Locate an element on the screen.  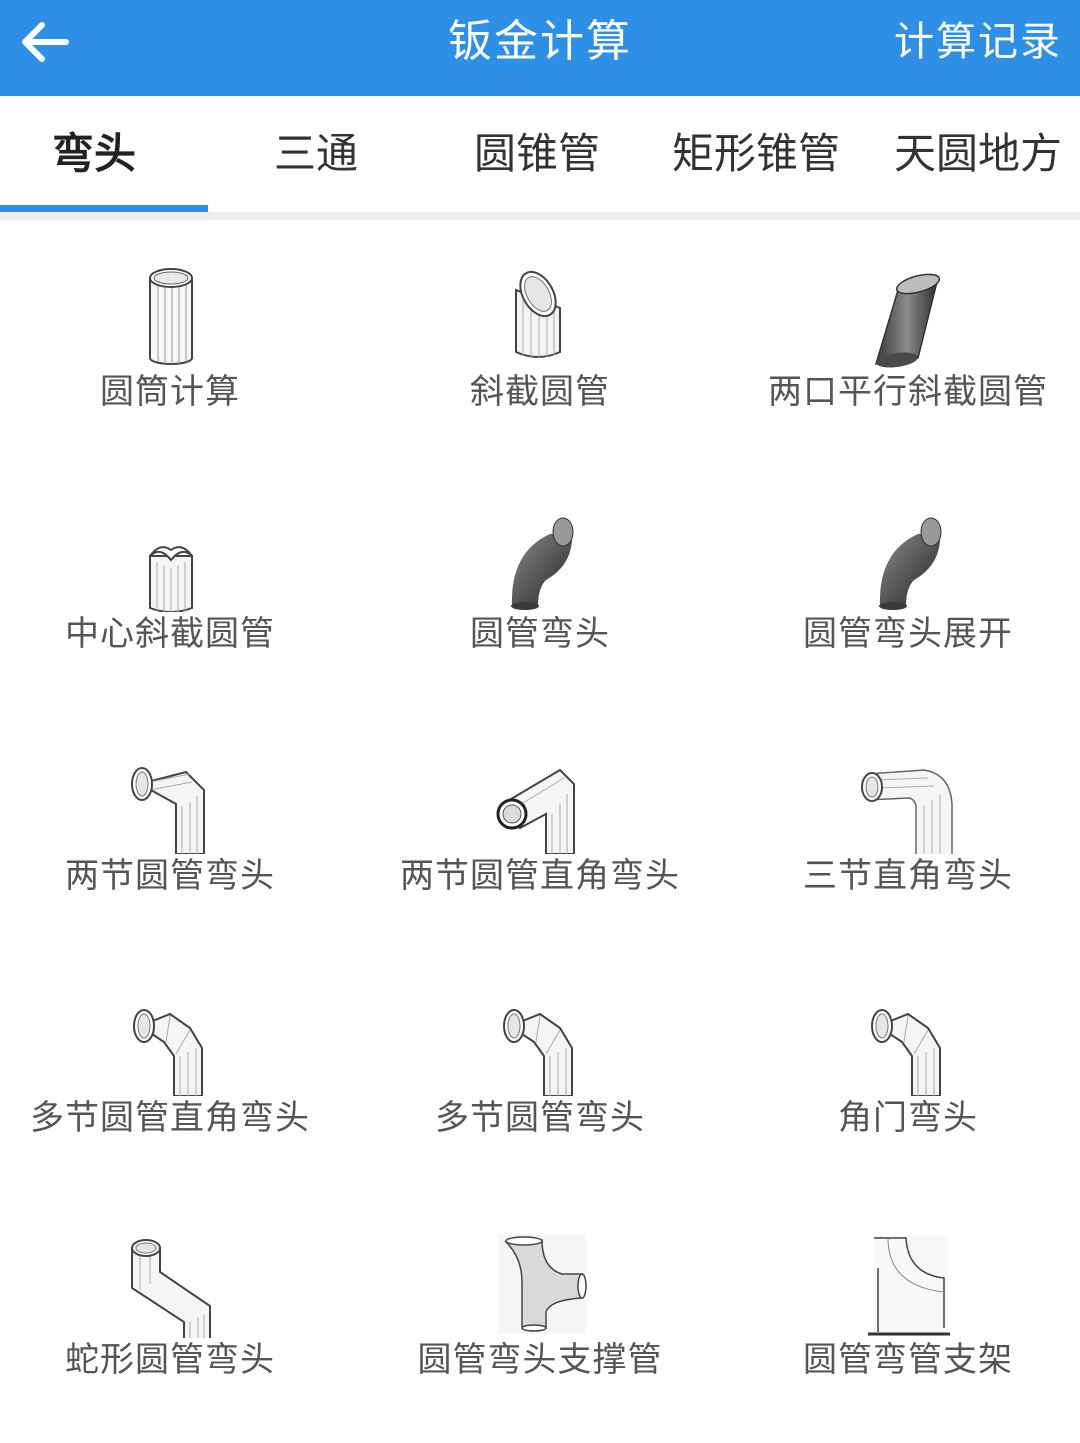
grid-item-center-oblique-pipe: 中心斜截圆管 is located at coordinates (175, 592).